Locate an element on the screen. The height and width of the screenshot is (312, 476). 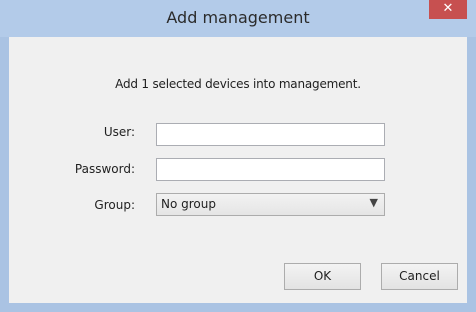
group-select: No group ▼ is located at coordinates (270, 204).